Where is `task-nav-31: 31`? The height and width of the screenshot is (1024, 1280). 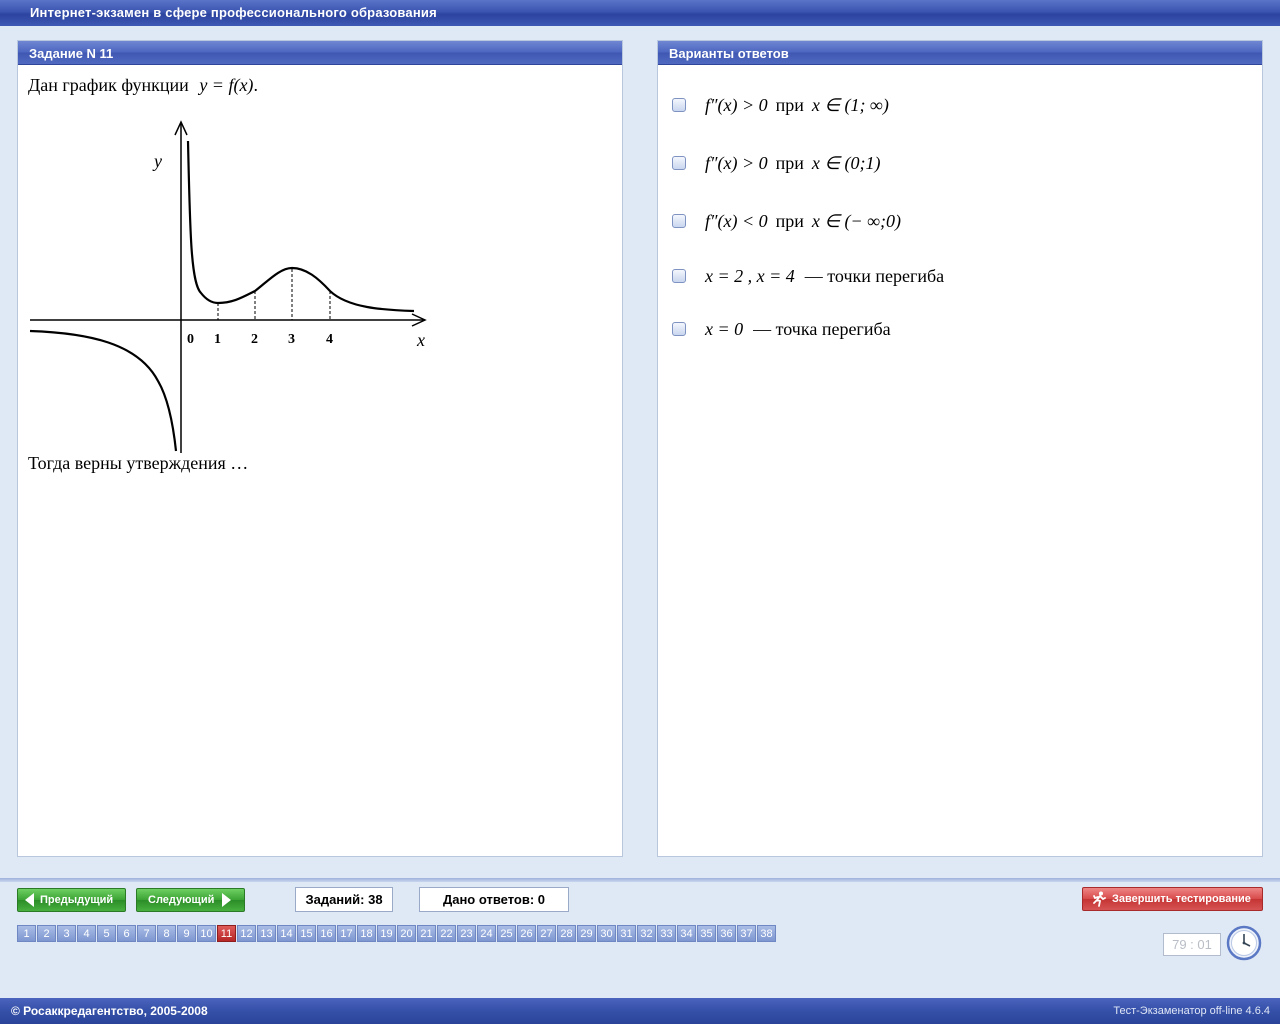 task-nav-31: 31 is located at coordinates (626, 933).